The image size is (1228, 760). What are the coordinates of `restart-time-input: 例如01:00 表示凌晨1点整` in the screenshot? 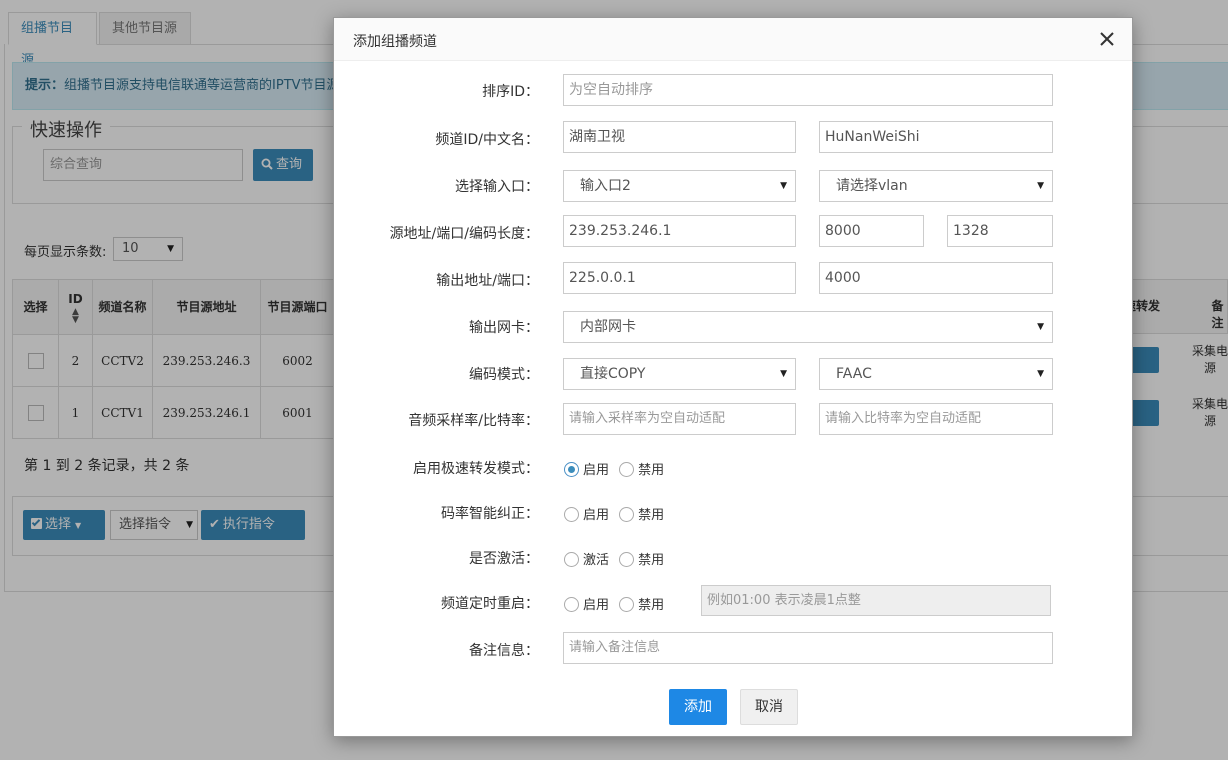 It's located at (876, 600).